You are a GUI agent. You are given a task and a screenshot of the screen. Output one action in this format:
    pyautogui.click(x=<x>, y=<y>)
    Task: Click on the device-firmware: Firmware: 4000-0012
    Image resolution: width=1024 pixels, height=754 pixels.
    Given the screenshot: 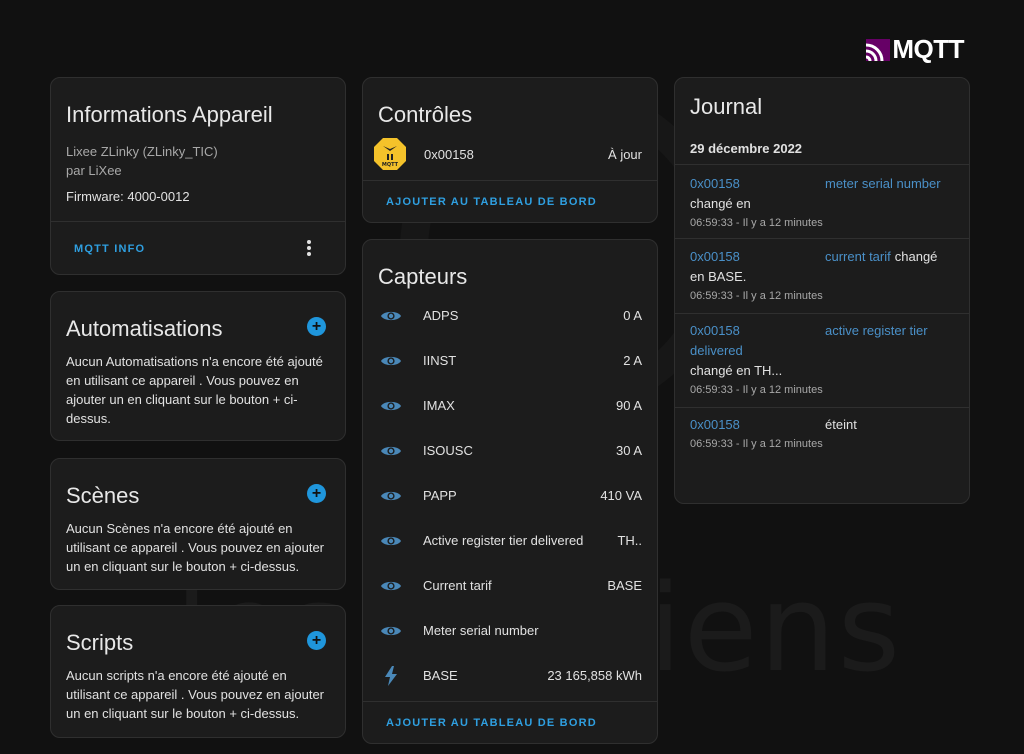 What is the action you would take?
    pyautogui.click(x=128, y=196)
    